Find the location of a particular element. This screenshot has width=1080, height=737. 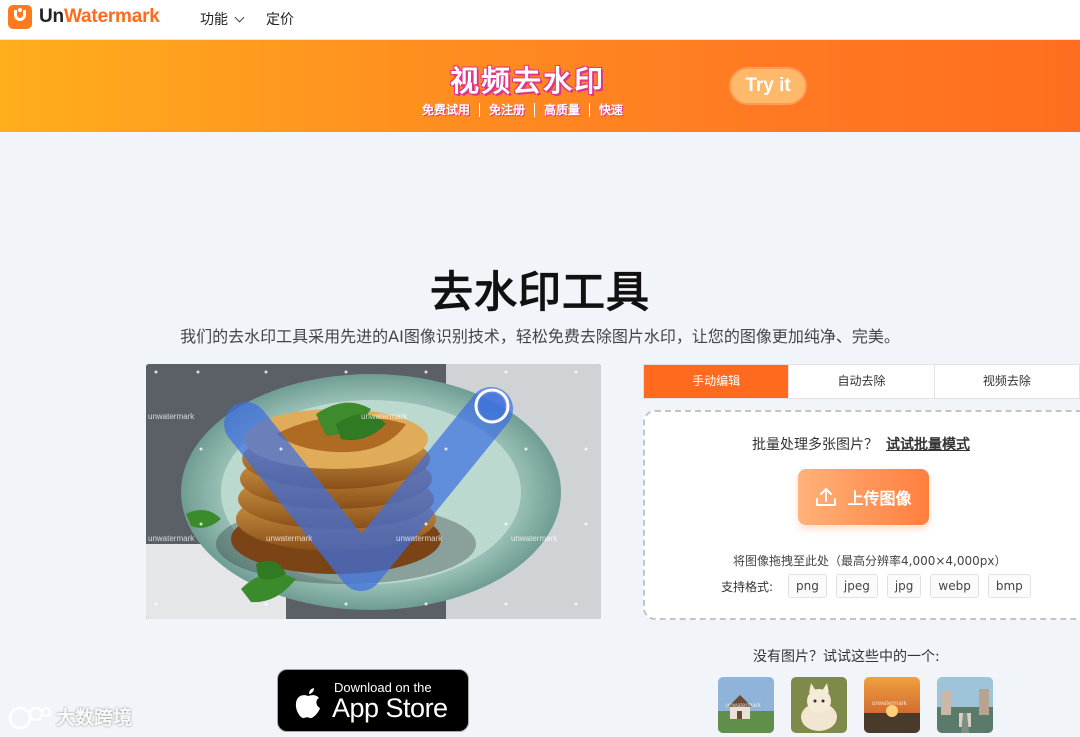

app-store-button: Download on the App Store is located at coordinates (373, 700).